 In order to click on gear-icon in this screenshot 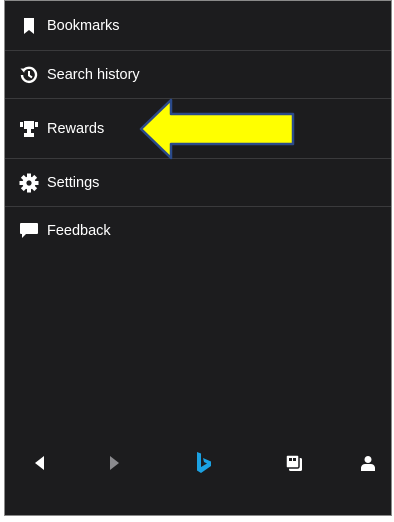, I will do `click(29, 183)`.